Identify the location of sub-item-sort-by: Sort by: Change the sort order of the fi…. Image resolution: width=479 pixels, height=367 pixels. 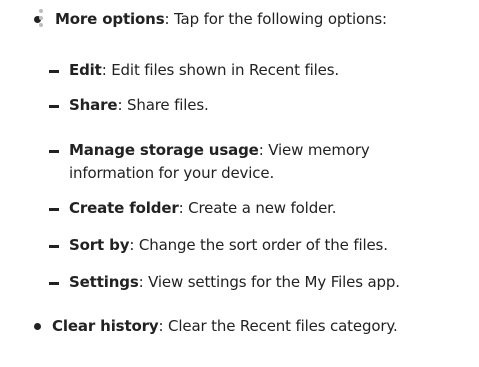
(228, 245).